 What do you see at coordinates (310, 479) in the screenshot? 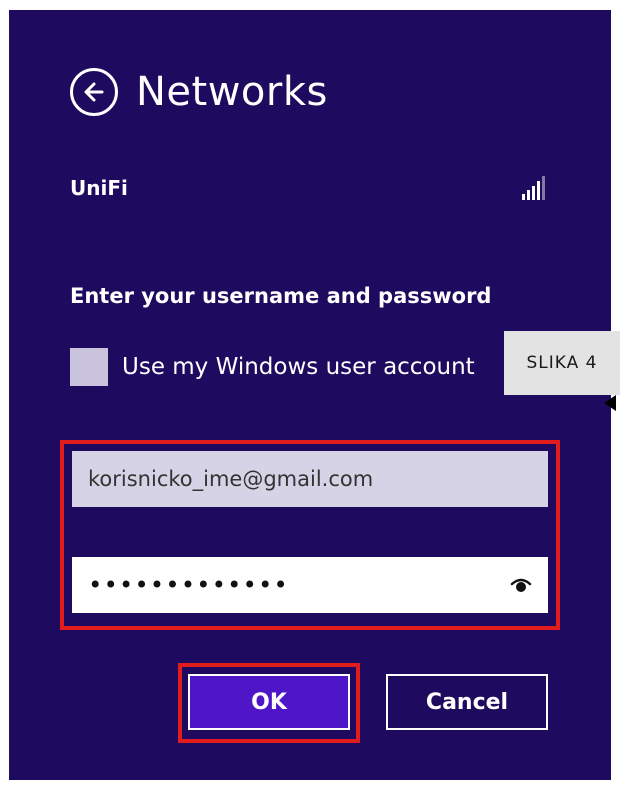
I see `username-field` at bounding box center [310, 479].